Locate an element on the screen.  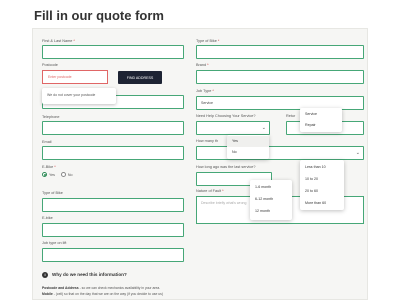
option-6-12-month: 6-12 month is located at coordinates (271, 199).